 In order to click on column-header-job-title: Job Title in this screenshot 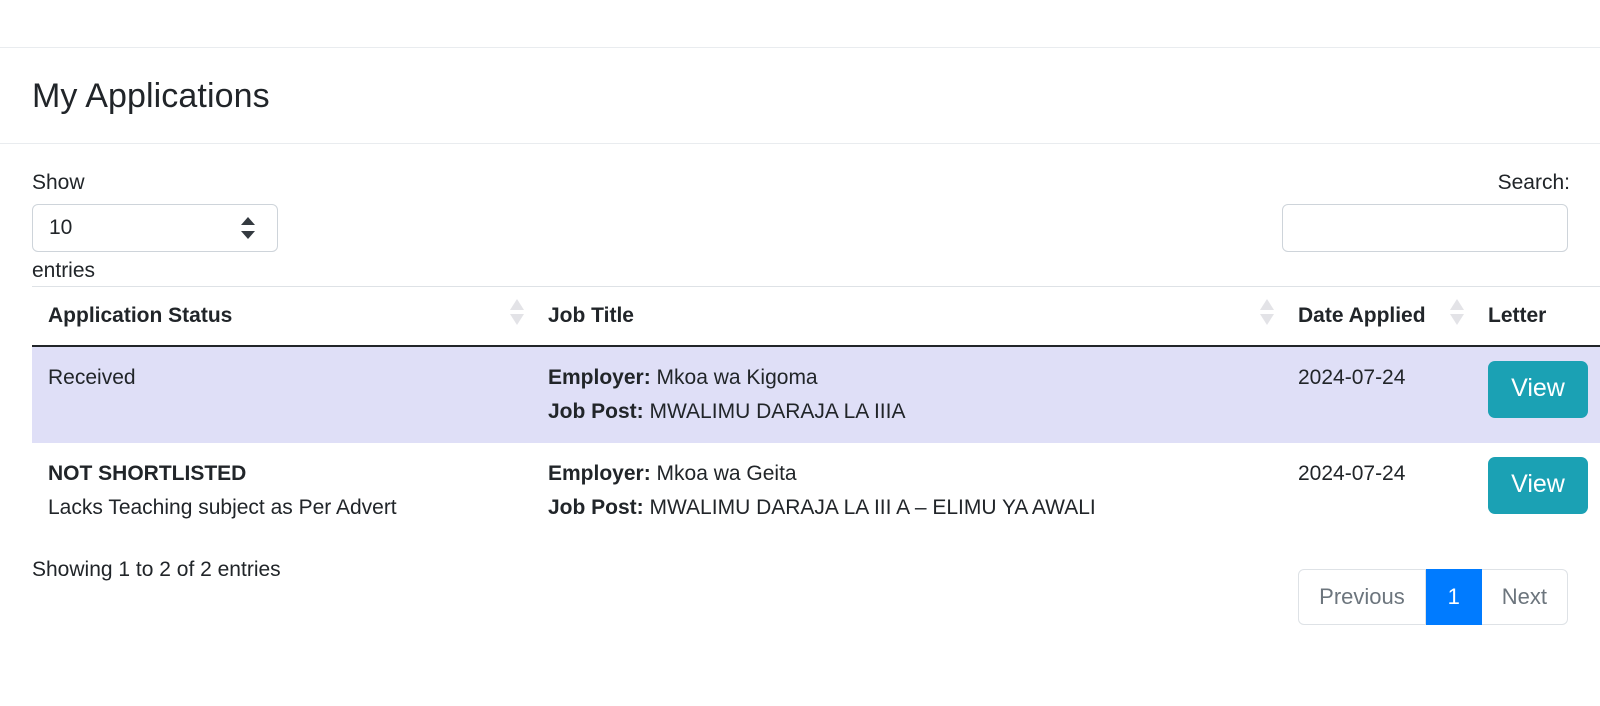, I will do `click(907, 317)`.